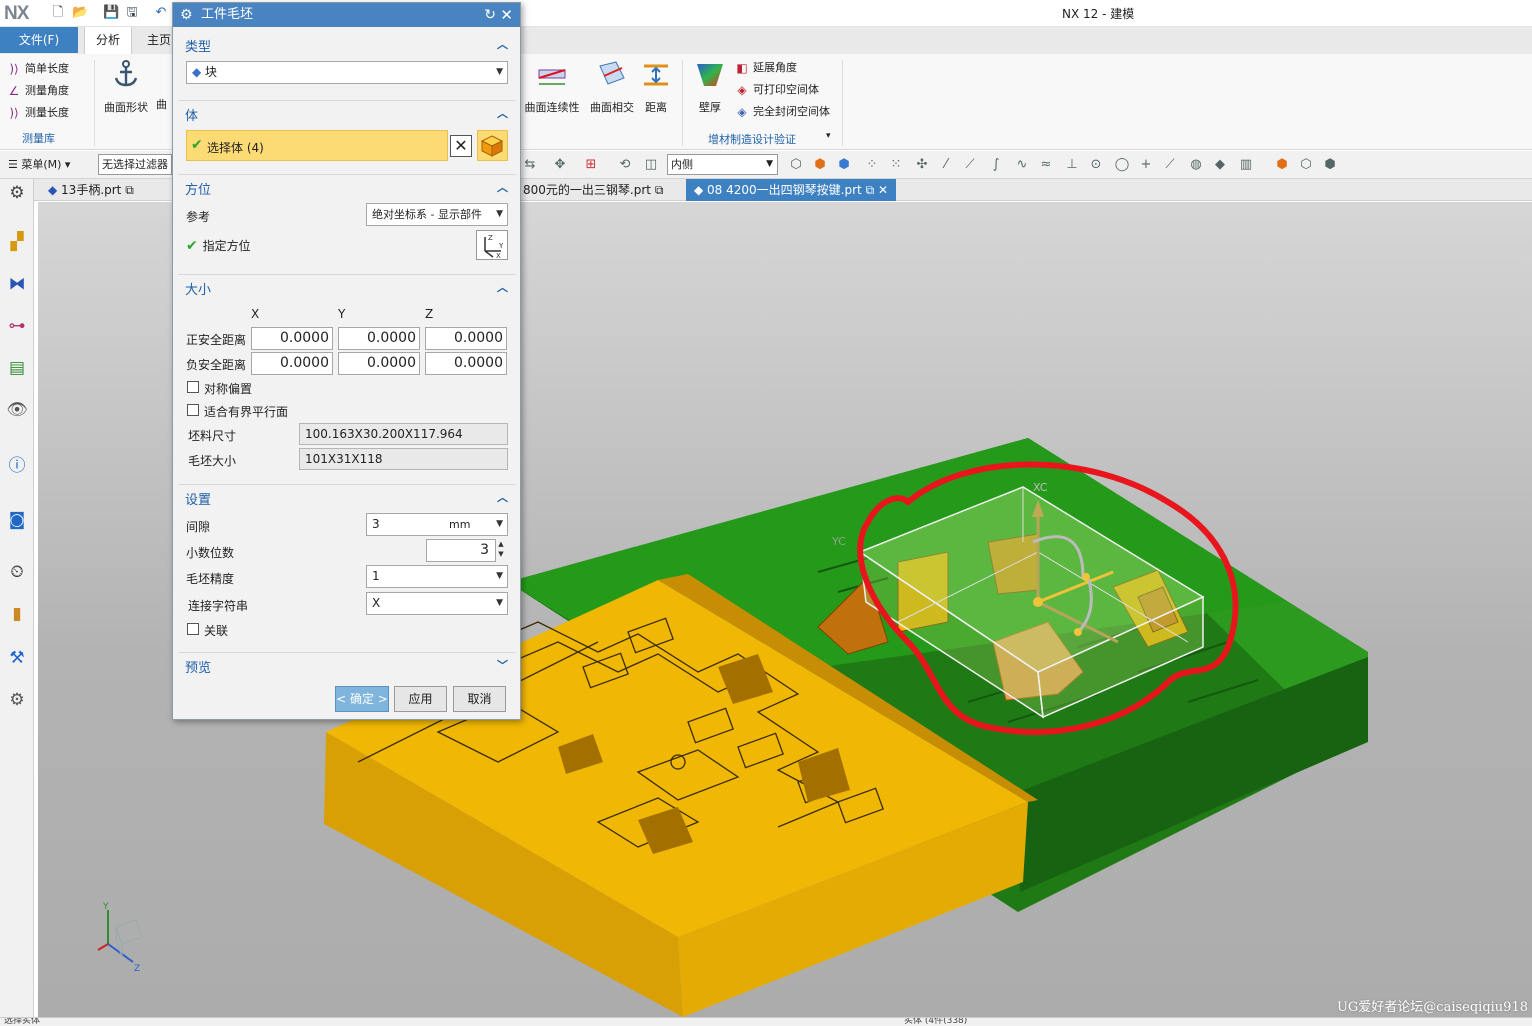 The image size is (1532, 1026). Describe the element at coordinates (135, 164) in the screenshot. I see `selection-filter-select: 无选择过滤器` at that location.